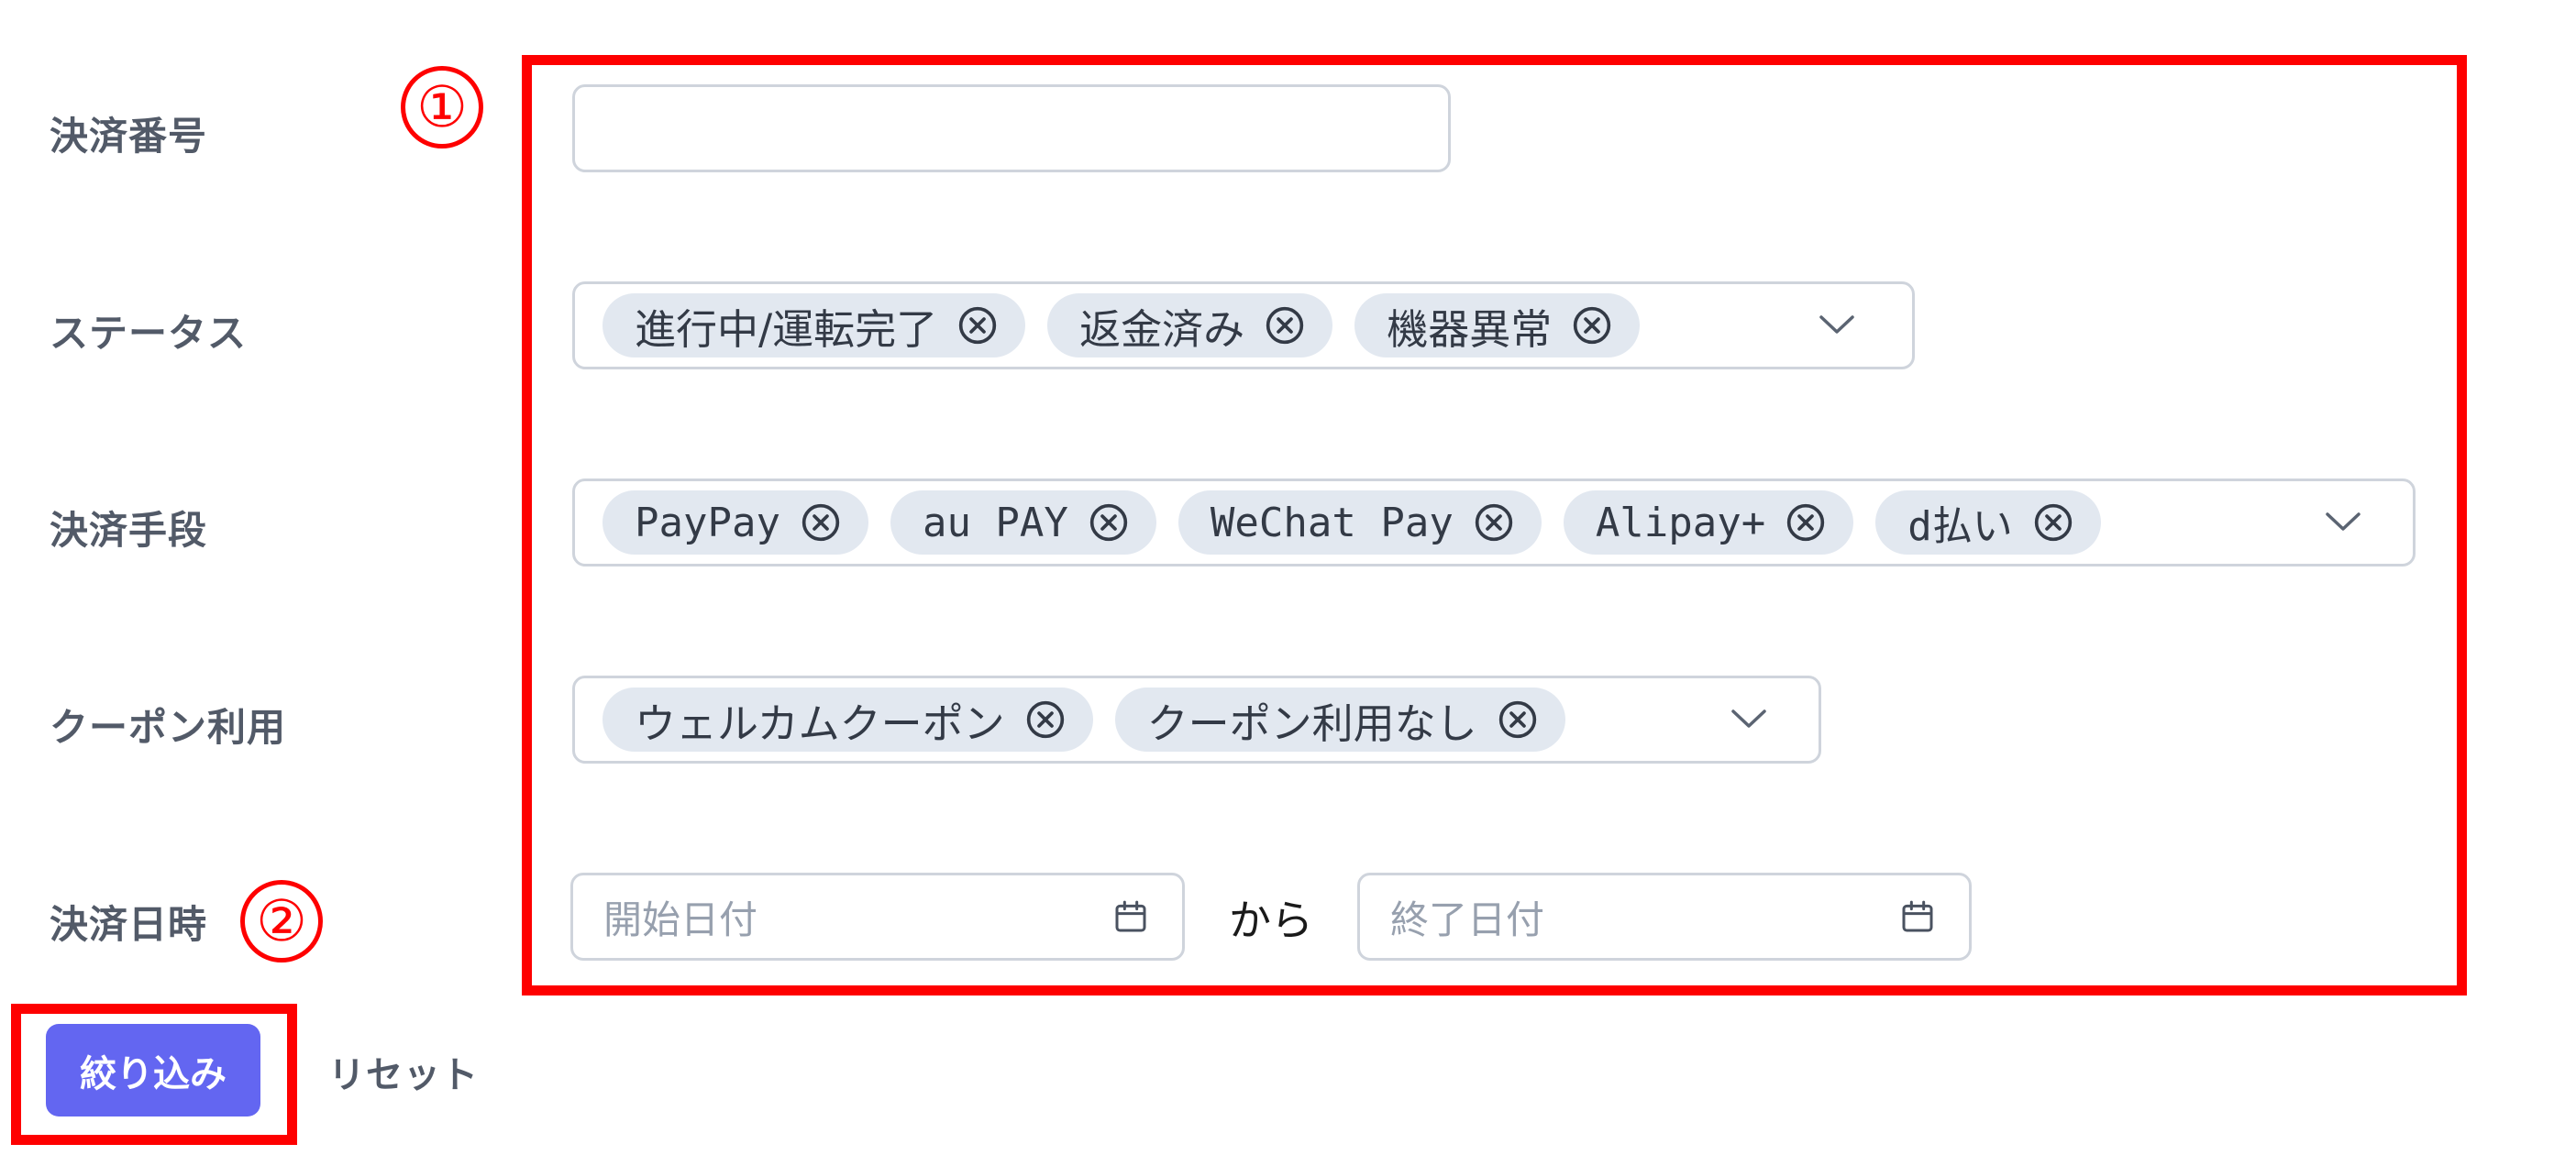 The image size is (2576, 1155). I want to click on payment-number-label: 決済番号, so click(129, 136).